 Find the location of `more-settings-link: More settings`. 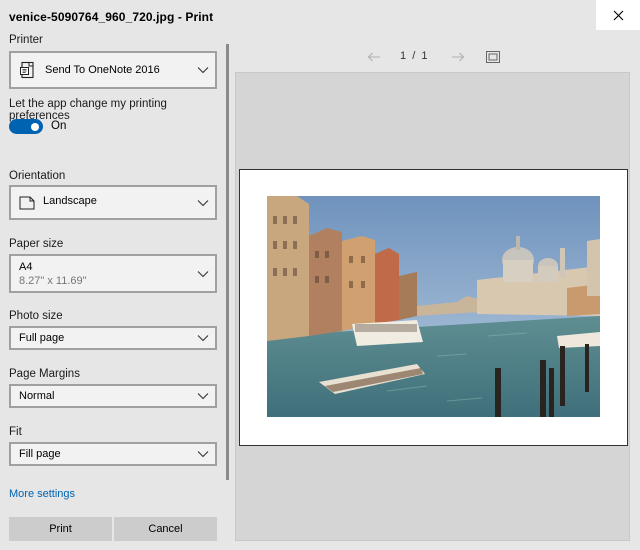

more-settings-link: More settings is located at coordinates (42, 494).